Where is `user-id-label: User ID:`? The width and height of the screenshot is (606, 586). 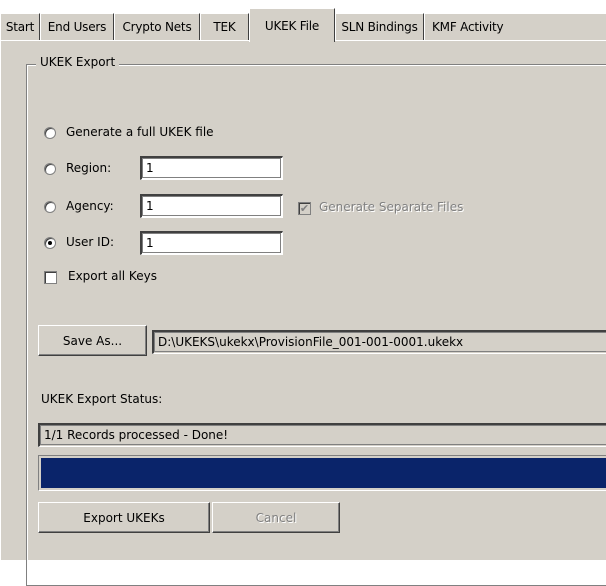
user-id-label: User ID: is located at coordinates (90, 242).